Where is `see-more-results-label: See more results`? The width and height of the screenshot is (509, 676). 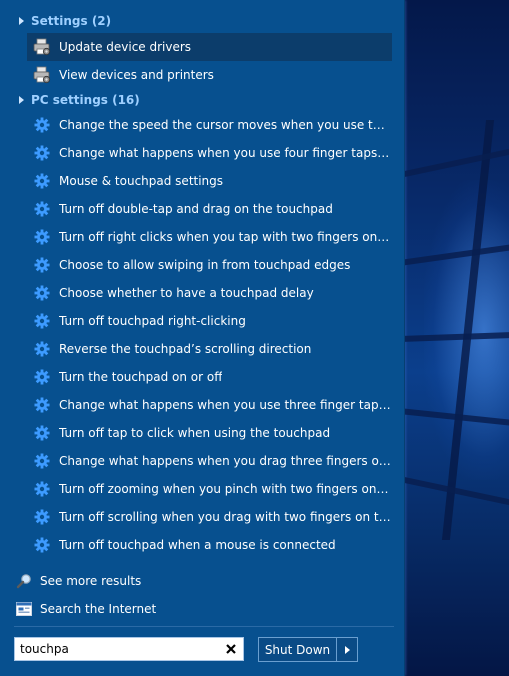 see-more-results-label: See more results is located at coordinates (91, 581).